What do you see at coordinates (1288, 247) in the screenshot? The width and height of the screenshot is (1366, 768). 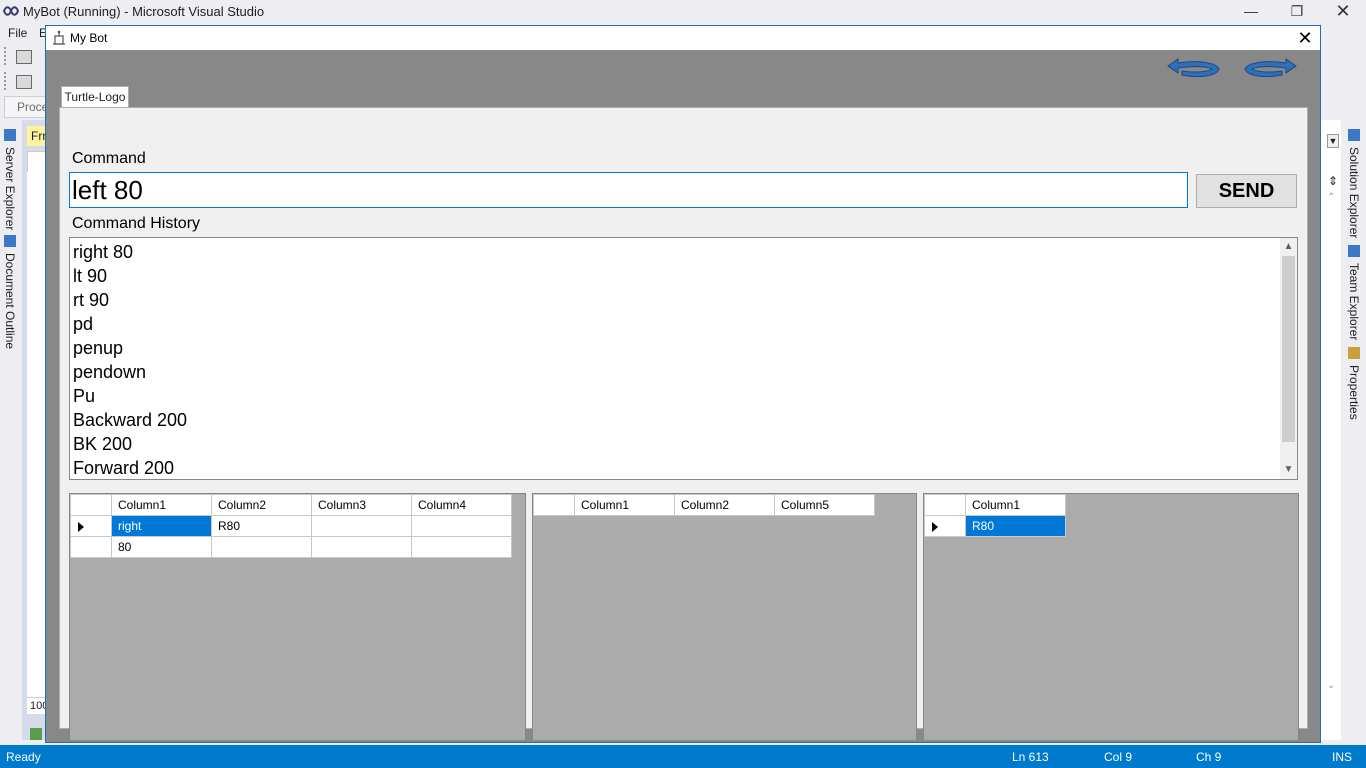 I see `scroll-up-icon: ▲` at bounding box center [1288, 247].